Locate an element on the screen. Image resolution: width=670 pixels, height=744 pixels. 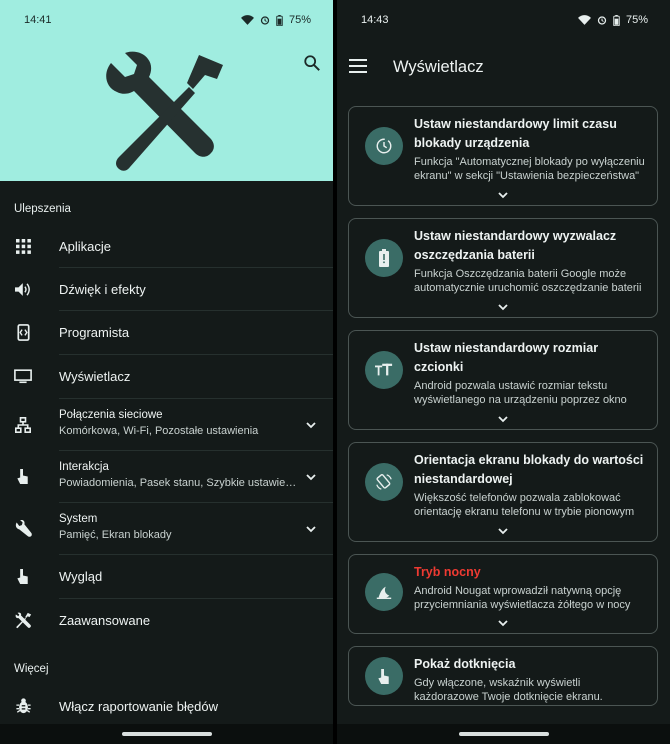
status-time: 14:43 is located at coordinates (375, 20).